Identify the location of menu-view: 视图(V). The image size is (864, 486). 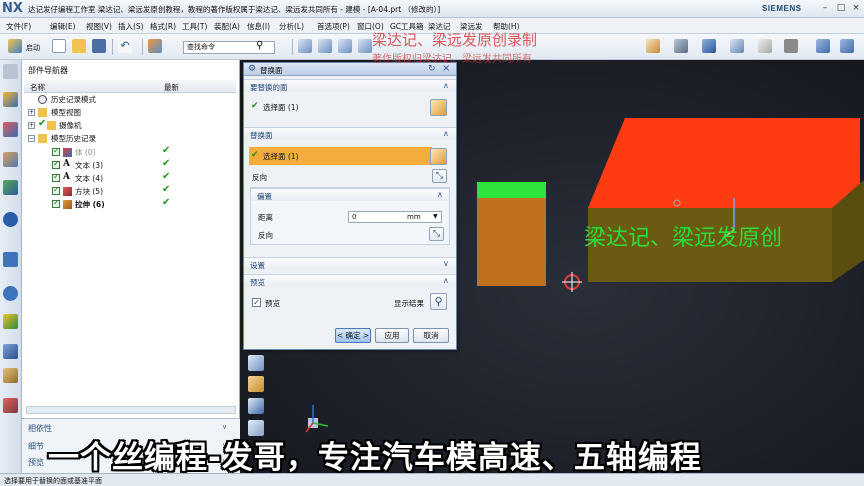
(99, 26).